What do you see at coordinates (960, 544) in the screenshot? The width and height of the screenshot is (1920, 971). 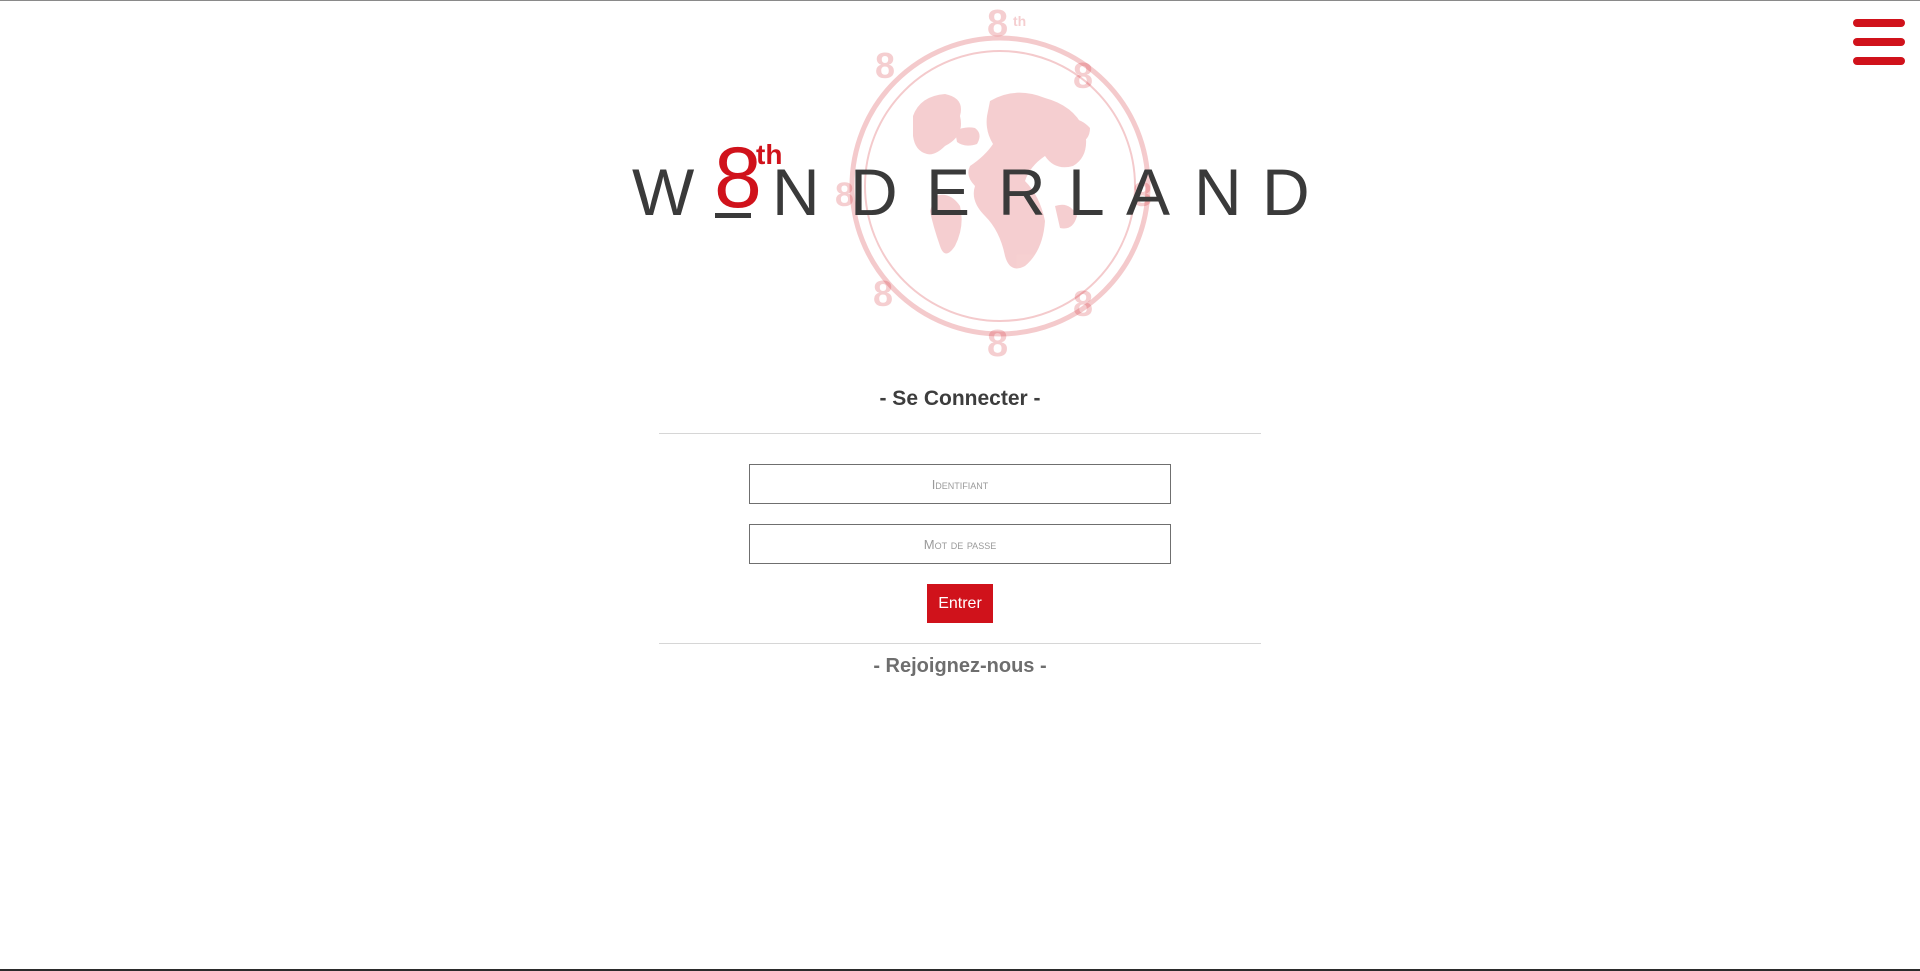 I see `password-input` at bounding box center [960, 544].